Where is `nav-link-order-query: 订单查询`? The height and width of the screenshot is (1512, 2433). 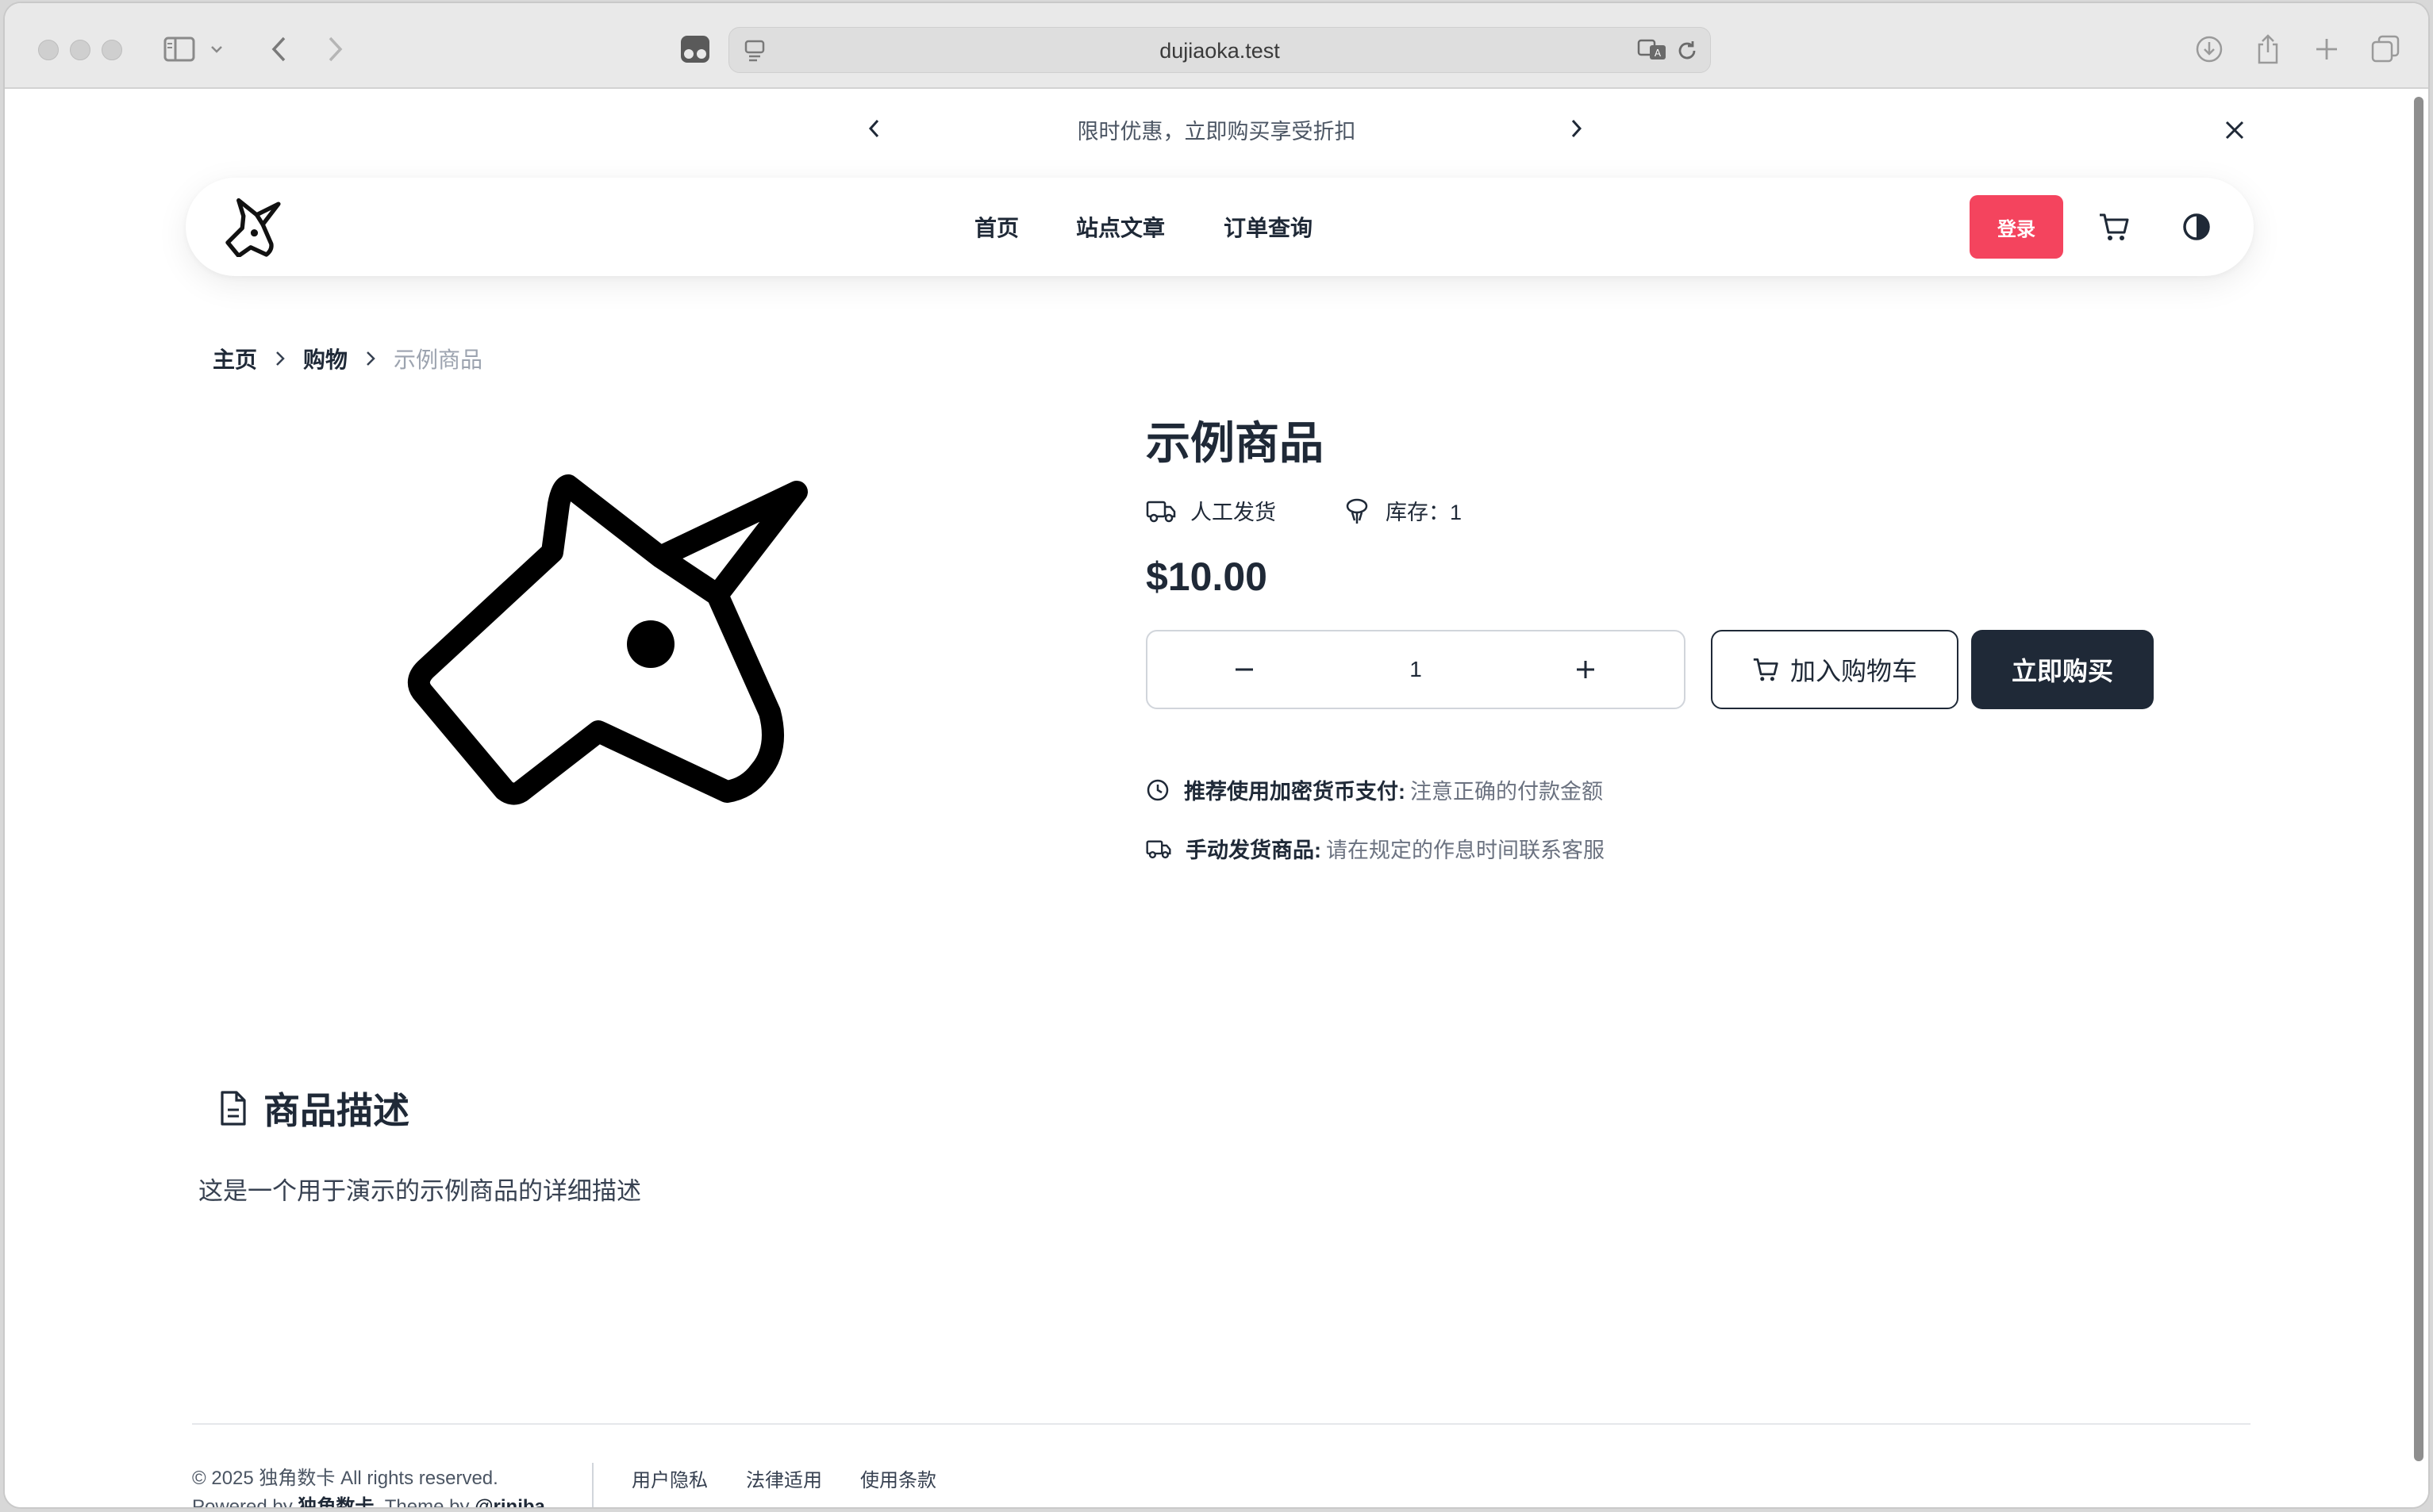 nav-link-order-query: 订单查询 is located at coordinates (1269, 227).